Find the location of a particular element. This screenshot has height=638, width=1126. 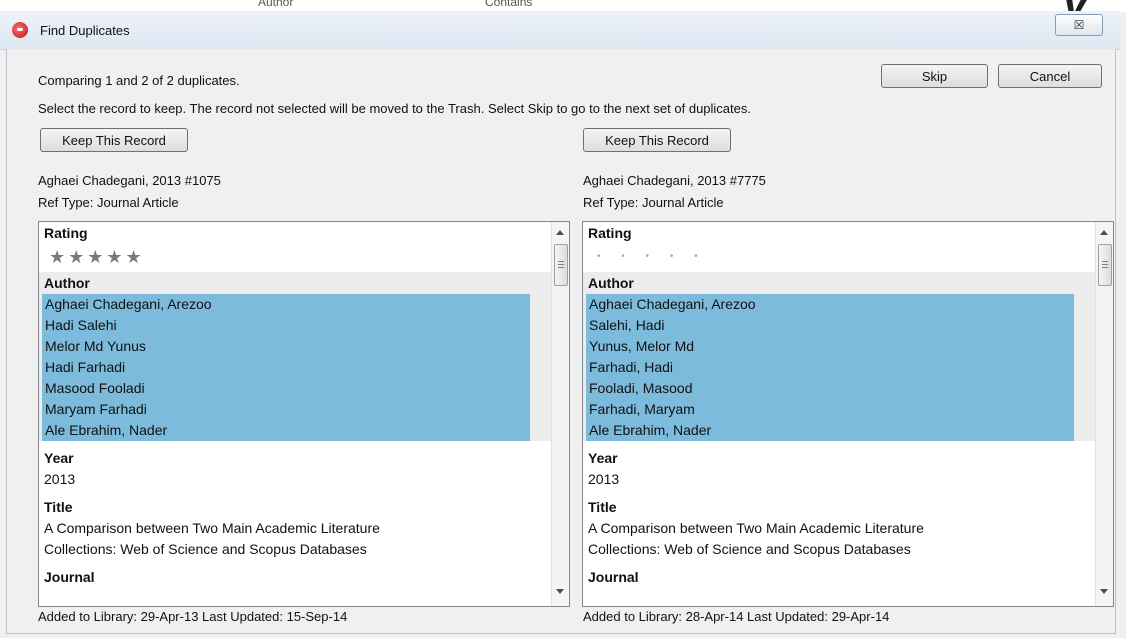

window-title: Find Duplicates is located at coordinates (85, 30).